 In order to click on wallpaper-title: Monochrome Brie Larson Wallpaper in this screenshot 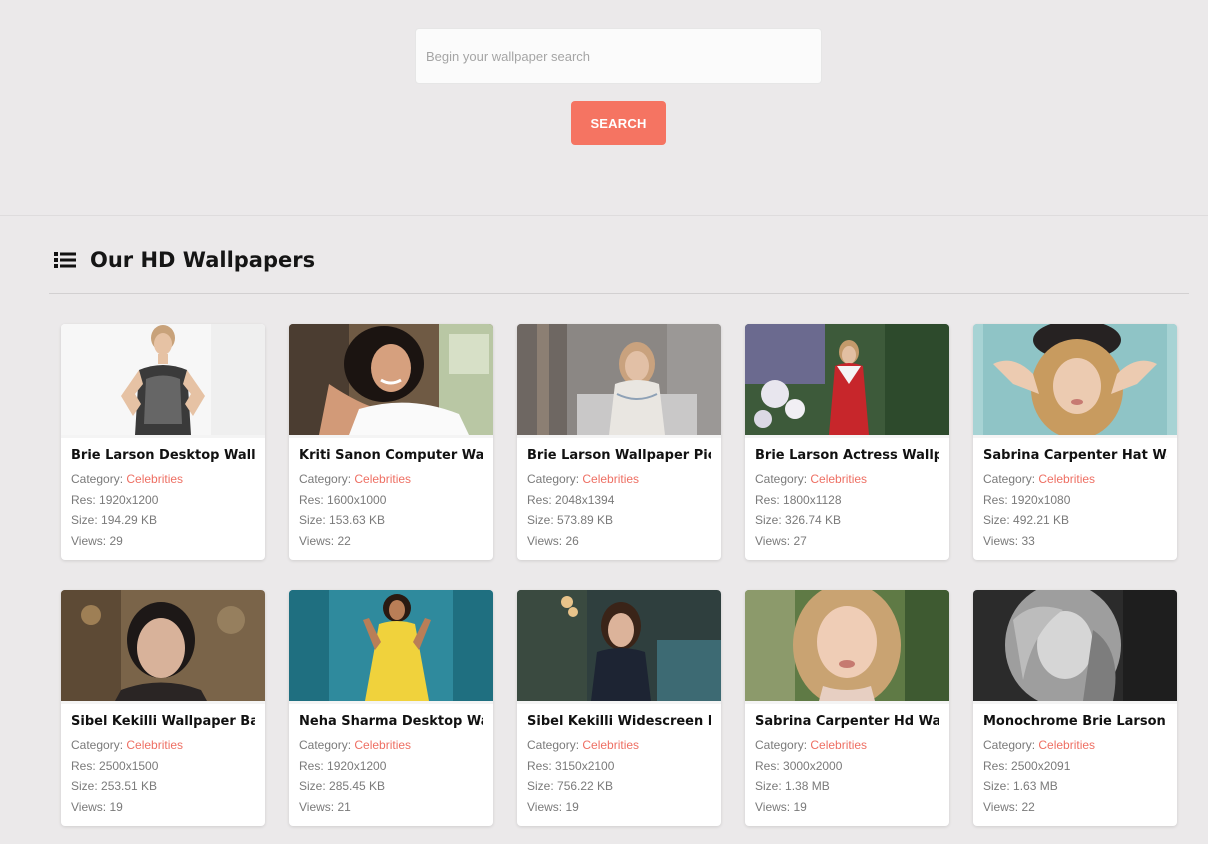, I will do `click(1075, 723)`.